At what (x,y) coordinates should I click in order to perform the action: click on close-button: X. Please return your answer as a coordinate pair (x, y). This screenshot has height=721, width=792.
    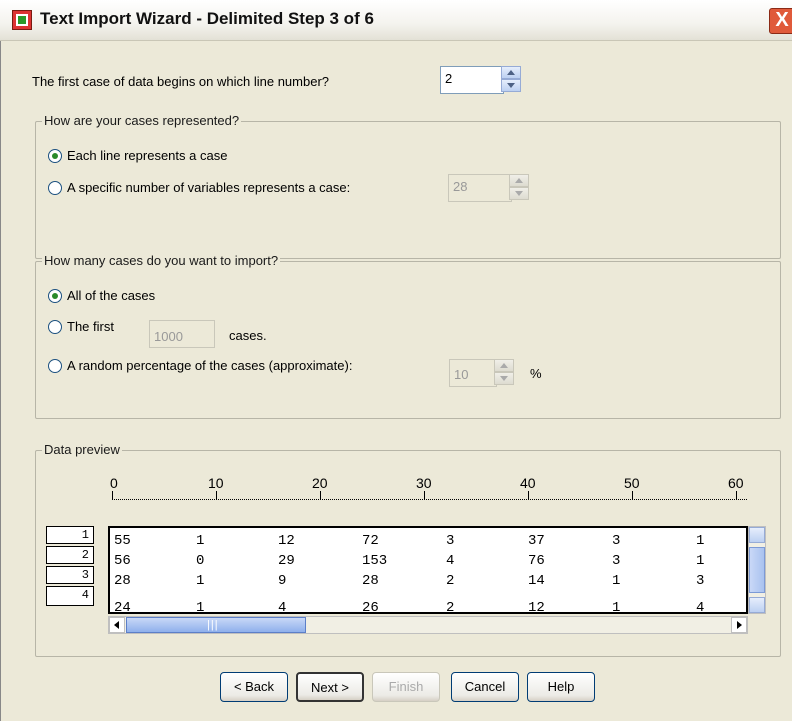
    Looking at the image, I should click on (780, 21).